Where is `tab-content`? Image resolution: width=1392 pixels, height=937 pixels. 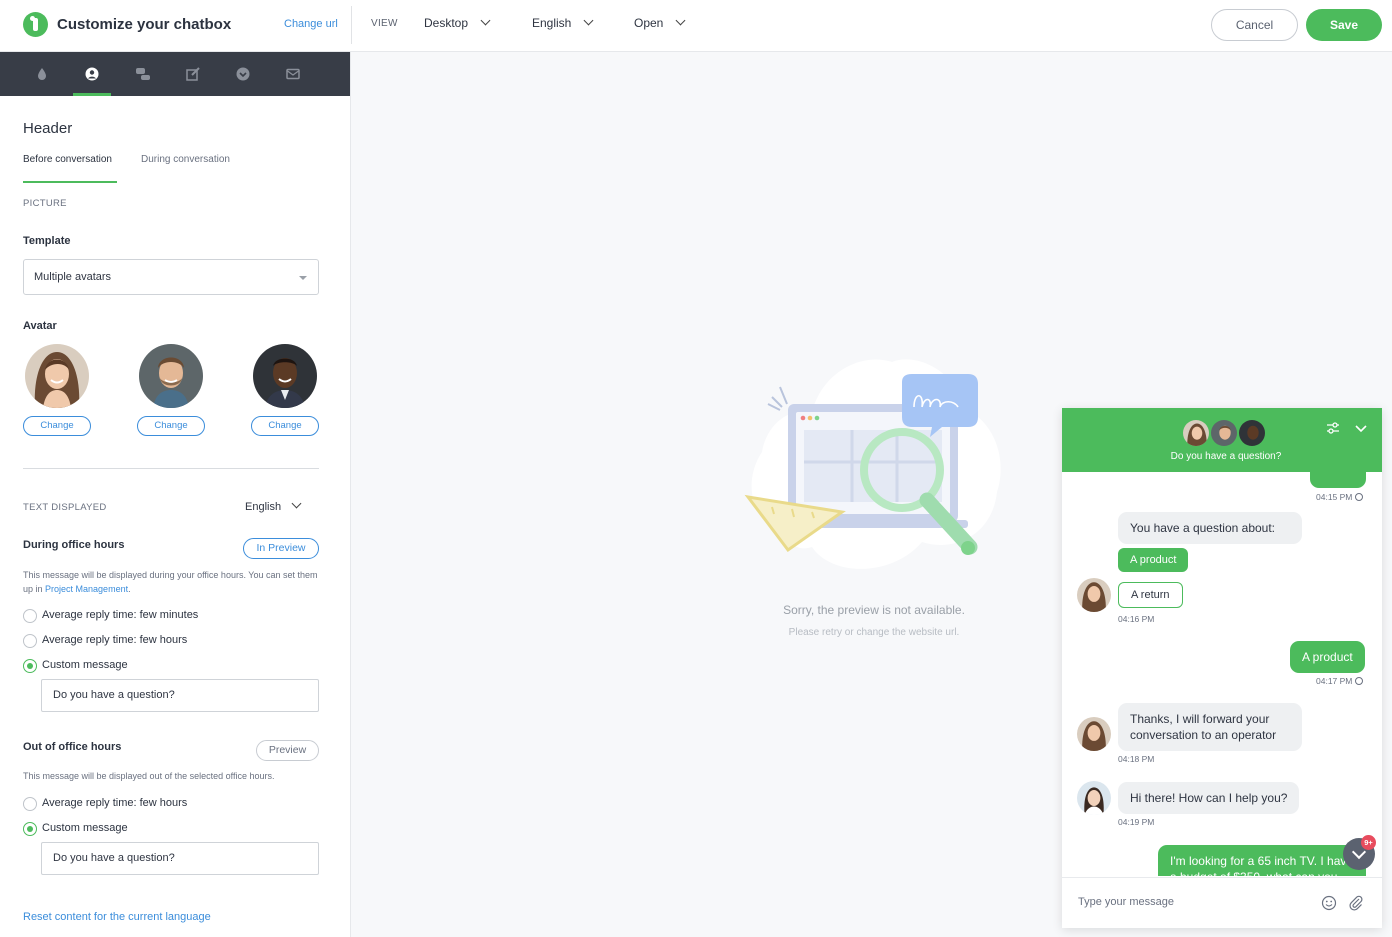 tab-content is located at coordinates (192, 74).